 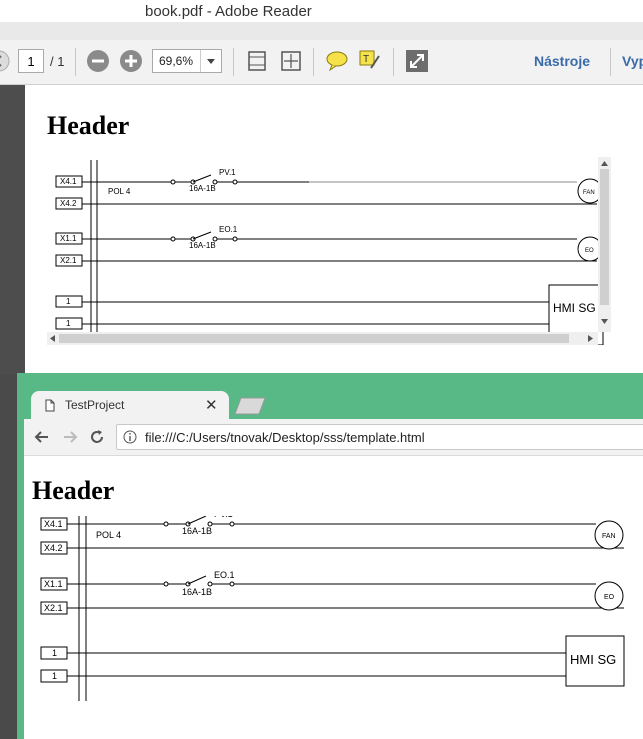 I want to click on svg-text: T, so click(x=366, y=59).